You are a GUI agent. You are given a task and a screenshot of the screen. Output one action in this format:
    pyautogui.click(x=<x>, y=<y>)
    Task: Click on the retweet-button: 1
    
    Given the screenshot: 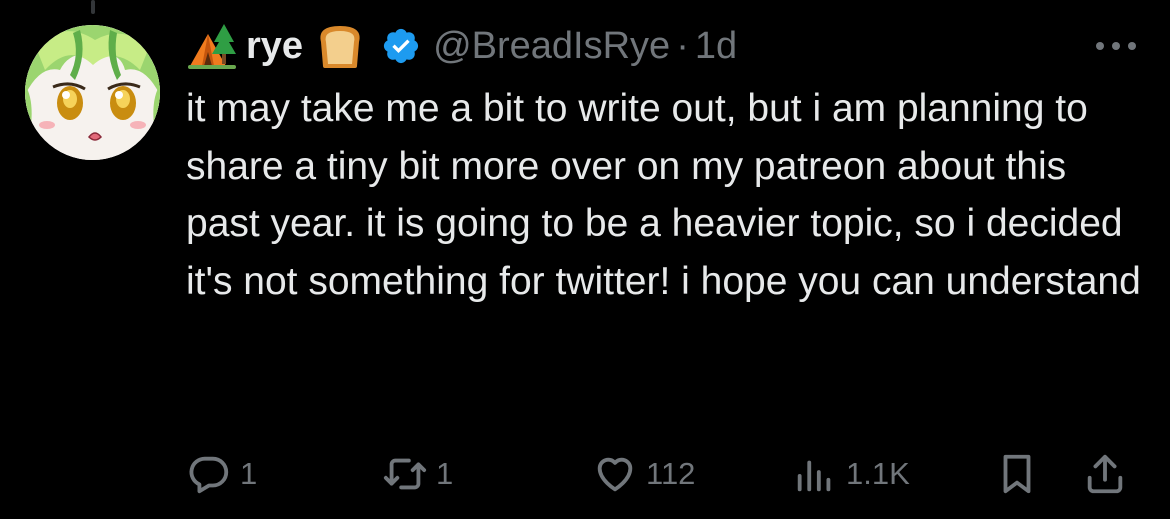 What is the action you would take?
    pyautogui.click(x=417, y=474)
    